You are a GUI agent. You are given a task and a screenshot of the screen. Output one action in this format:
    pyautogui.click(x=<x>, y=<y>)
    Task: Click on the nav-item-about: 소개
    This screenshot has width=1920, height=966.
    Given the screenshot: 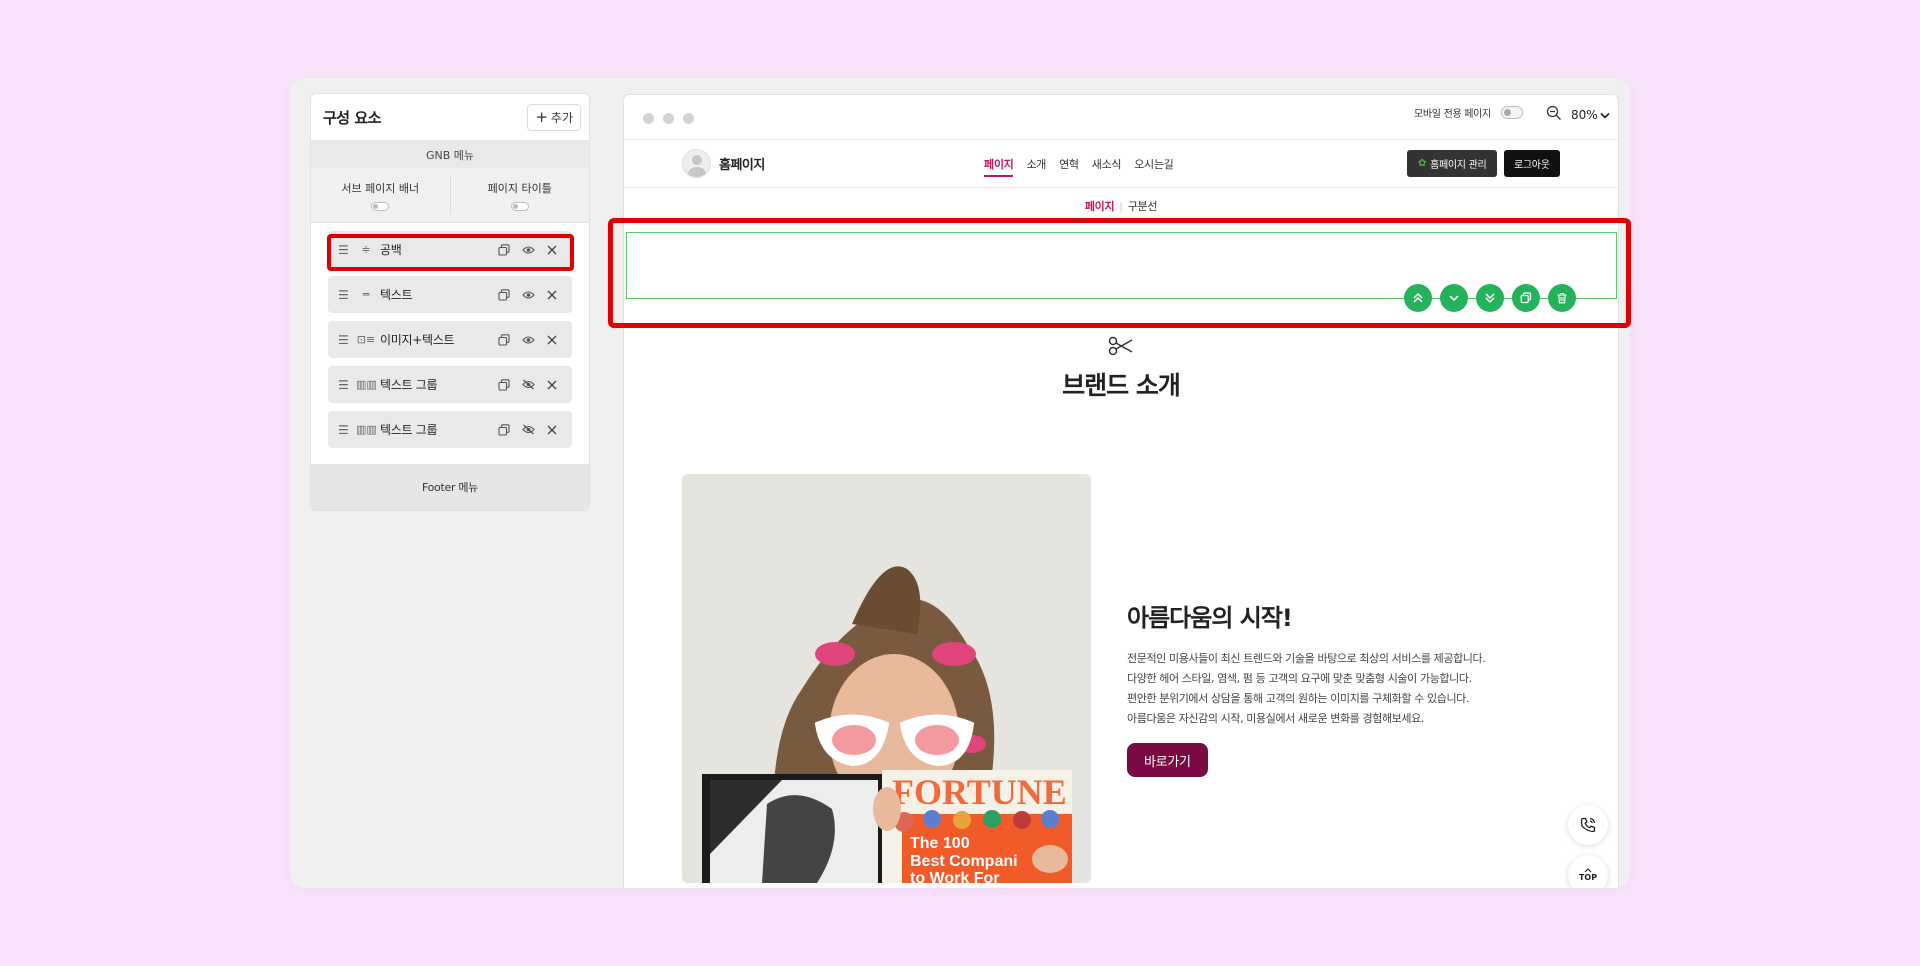 What is the action you would take?
    pyautogui.click(x=1036, y=166)
    